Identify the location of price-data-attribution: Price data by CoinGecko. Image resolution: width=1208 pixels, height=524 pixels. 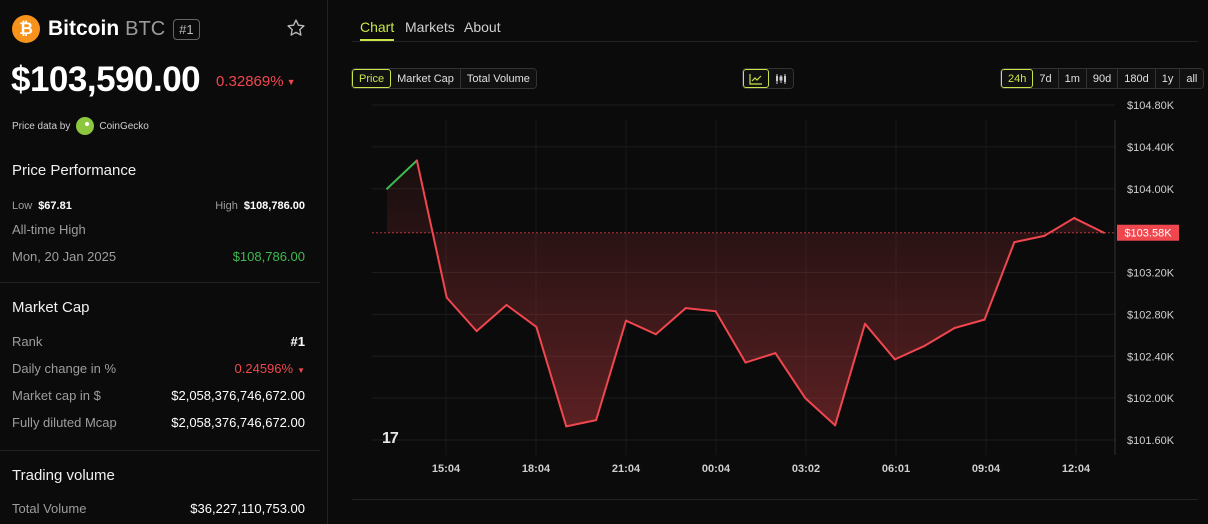
(80, 126).